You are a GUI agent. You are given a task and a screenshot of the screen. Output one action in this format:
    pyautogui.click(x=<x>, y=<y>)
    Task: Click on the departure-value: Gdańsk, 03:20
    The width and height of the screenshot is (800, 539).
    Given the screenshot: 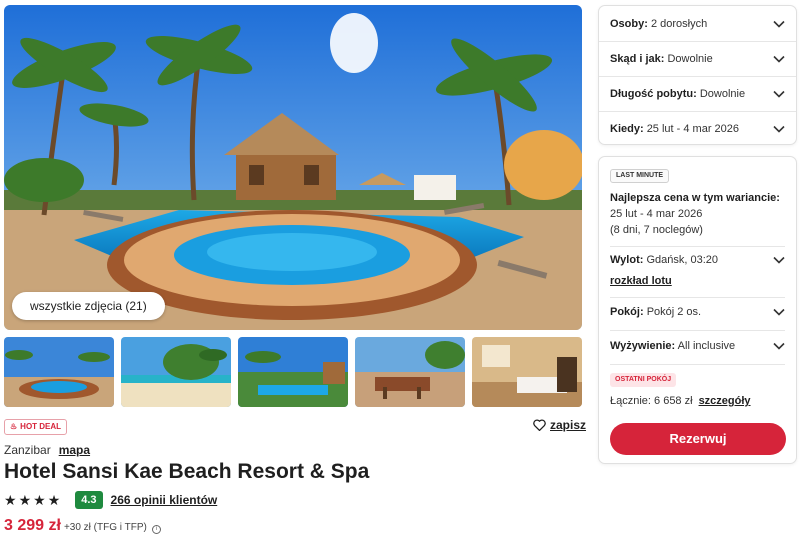 What is the action you would take?
    pyautogui.click(x=682, y=260)
    